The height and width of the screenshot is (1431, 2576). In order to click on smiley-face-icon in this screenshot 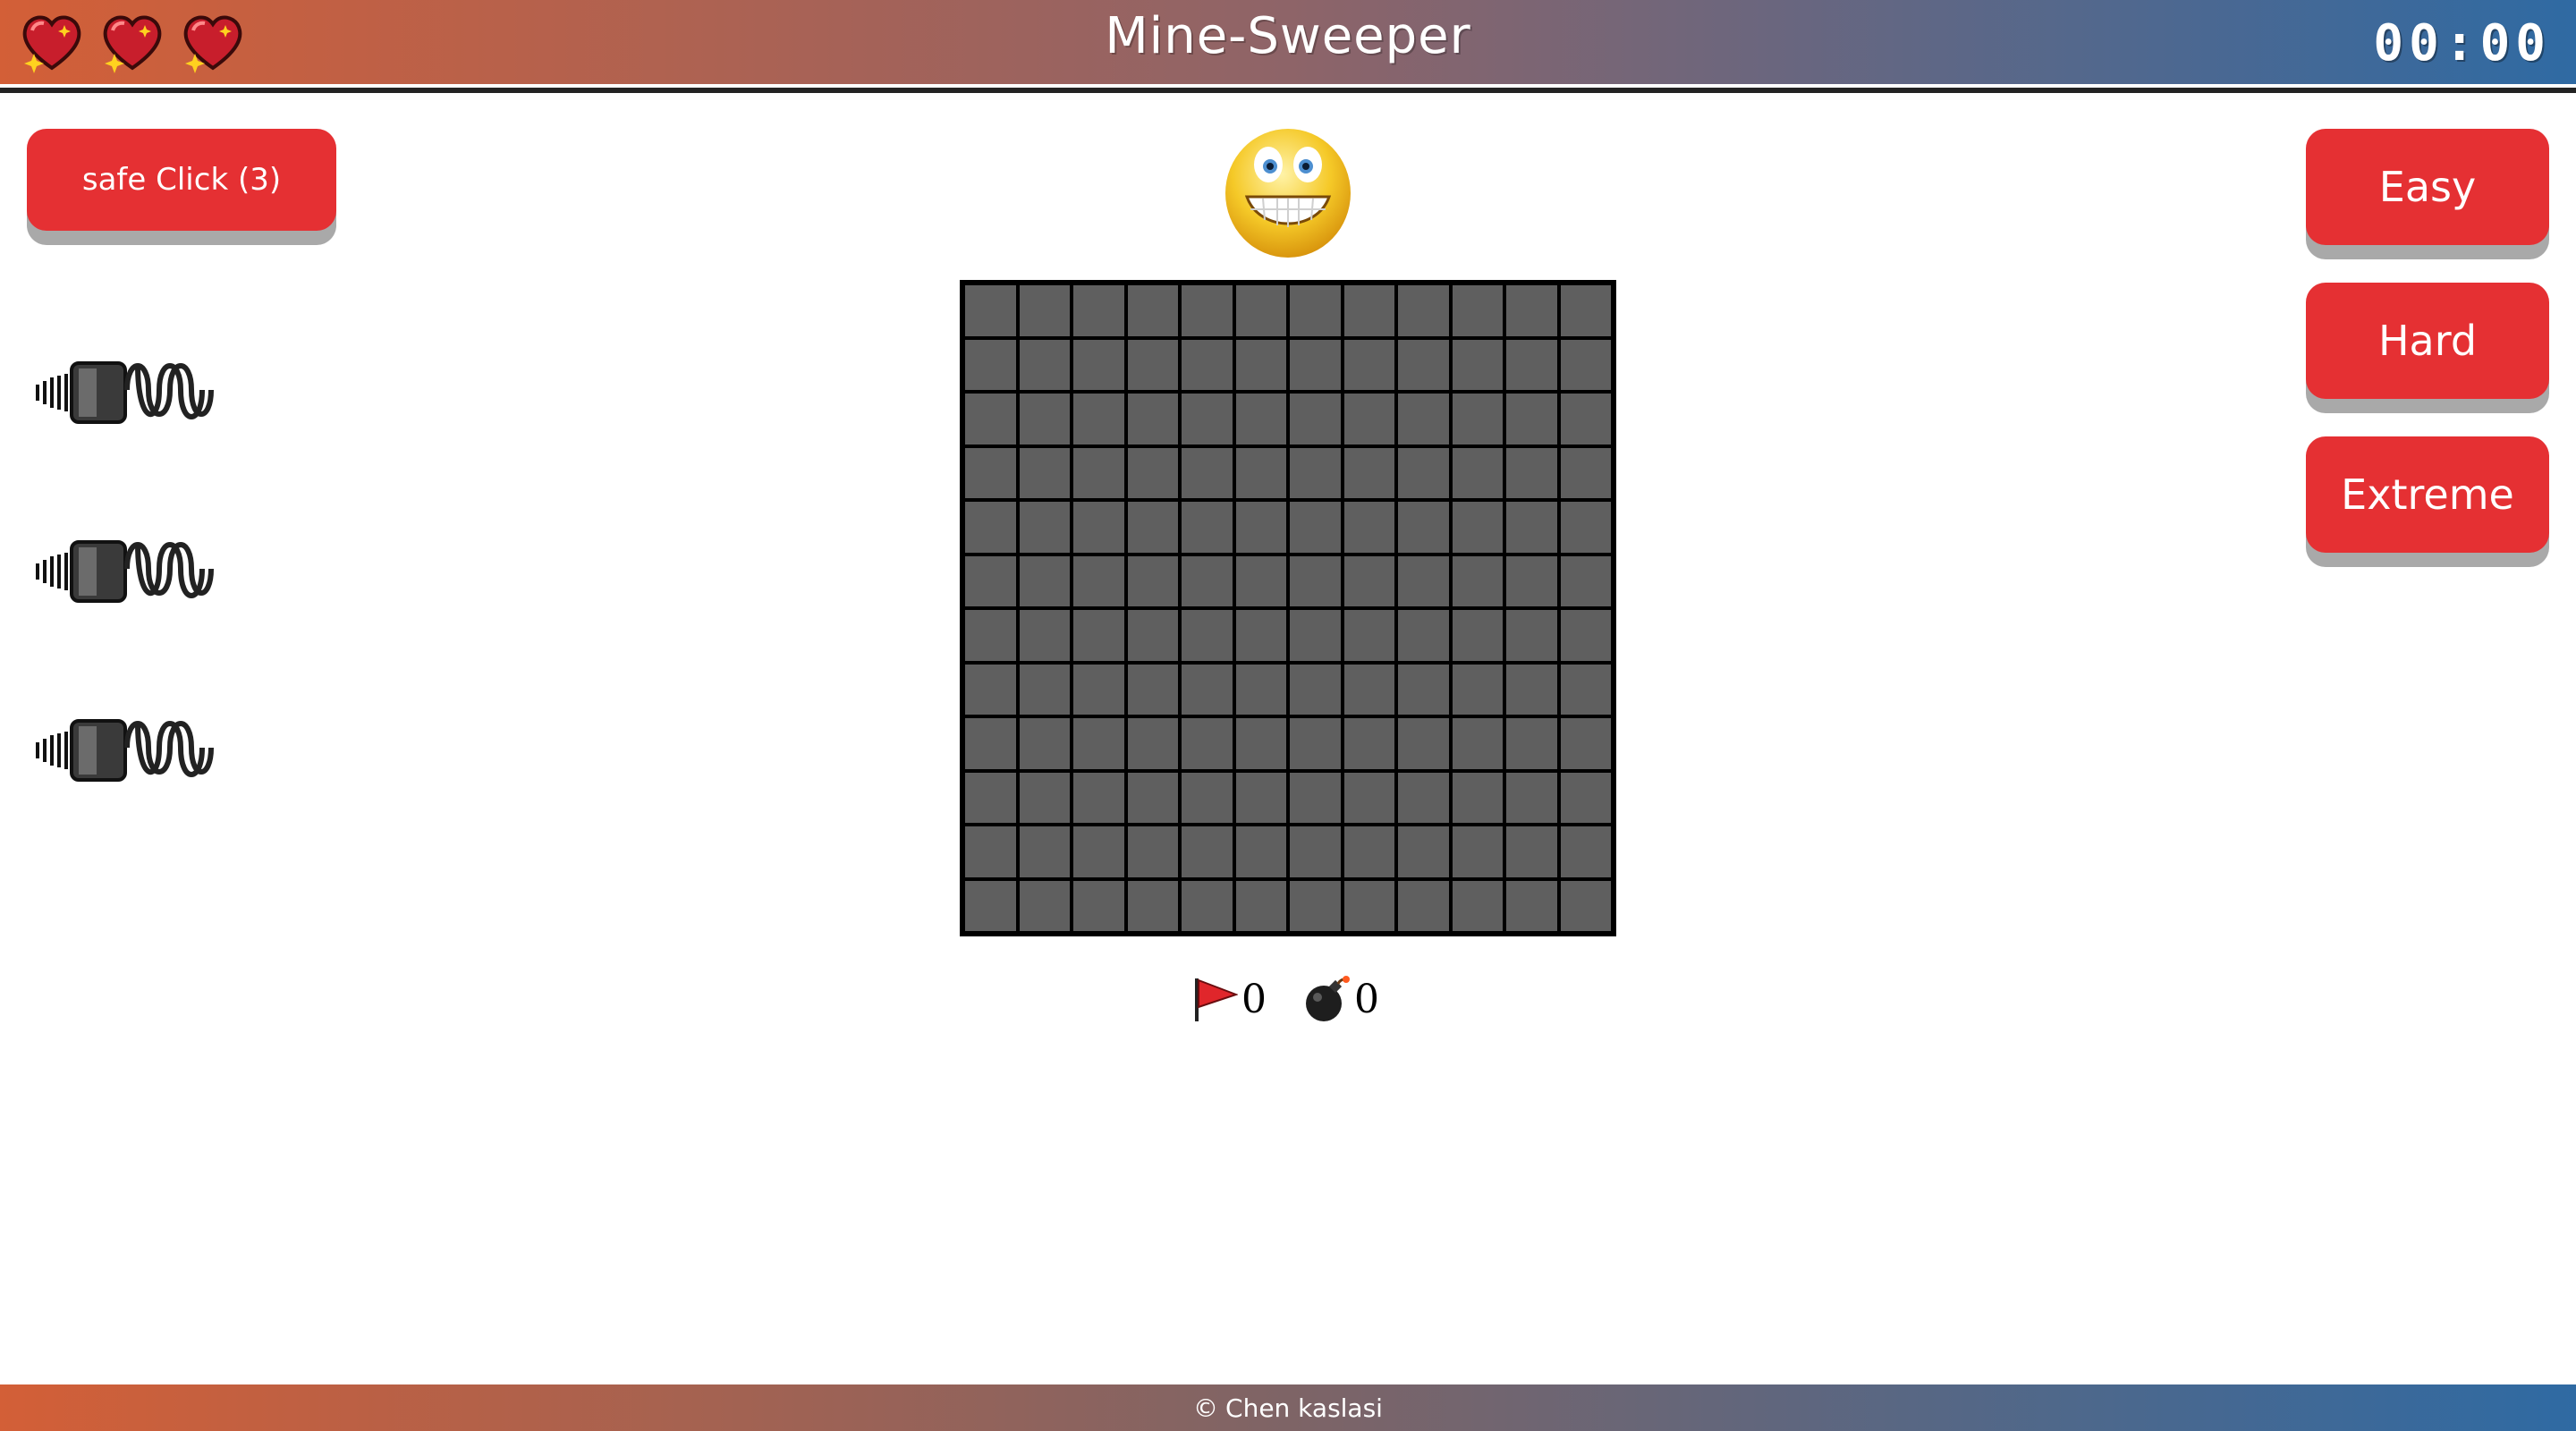, I will do `click(1288, 193)`.